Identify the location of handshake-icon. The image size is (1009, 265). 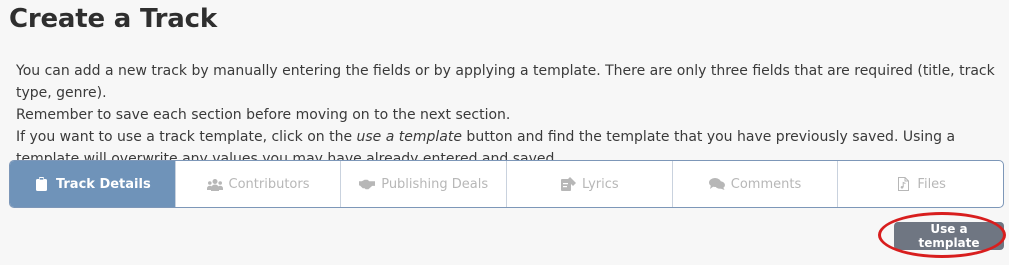
(367, 184).